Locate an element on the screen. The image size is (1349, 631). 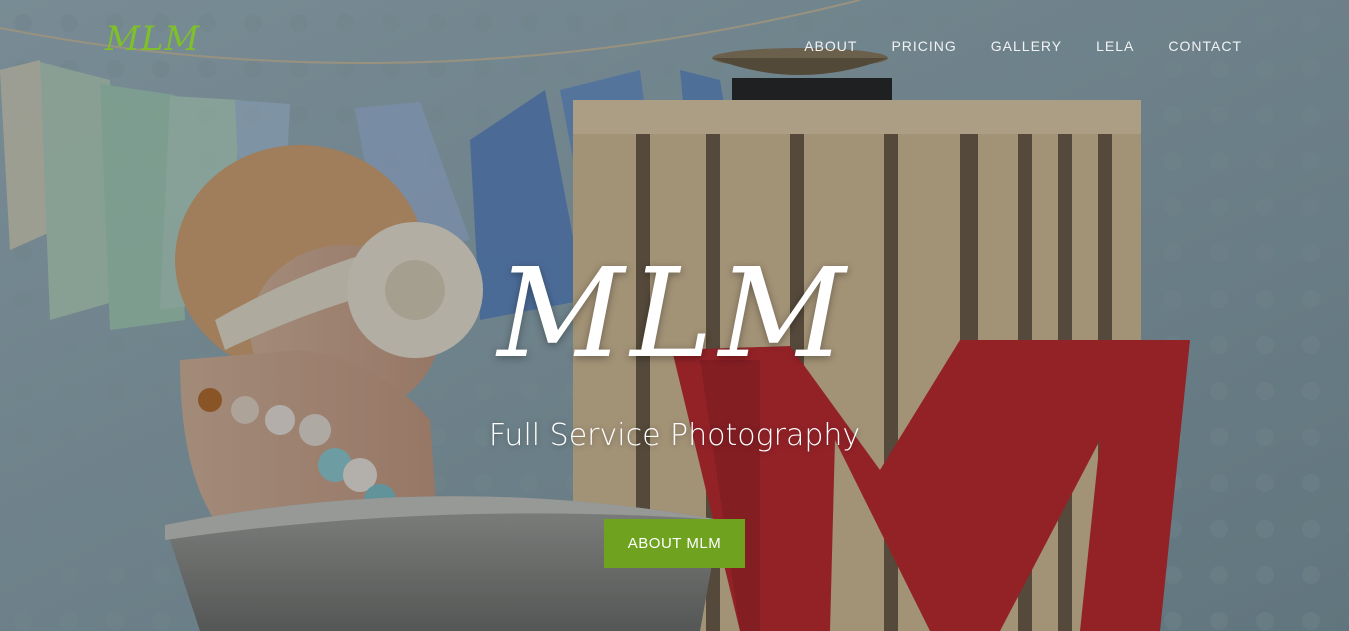
nav-item-contact: CONTACT is located at coordinates (1205, 47).